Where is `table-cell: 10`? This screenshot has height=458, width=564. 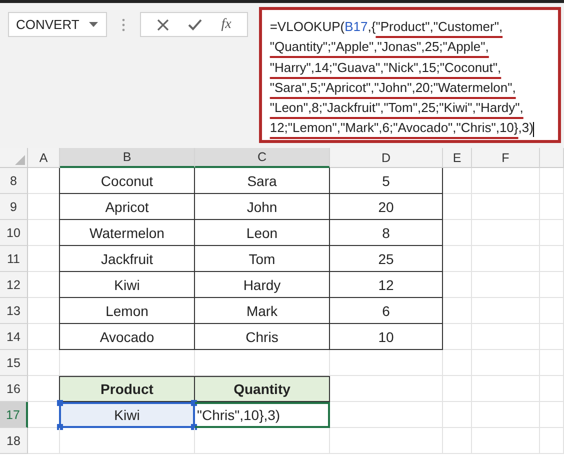
table-cell: 10 is located at coordinates (386, 337).